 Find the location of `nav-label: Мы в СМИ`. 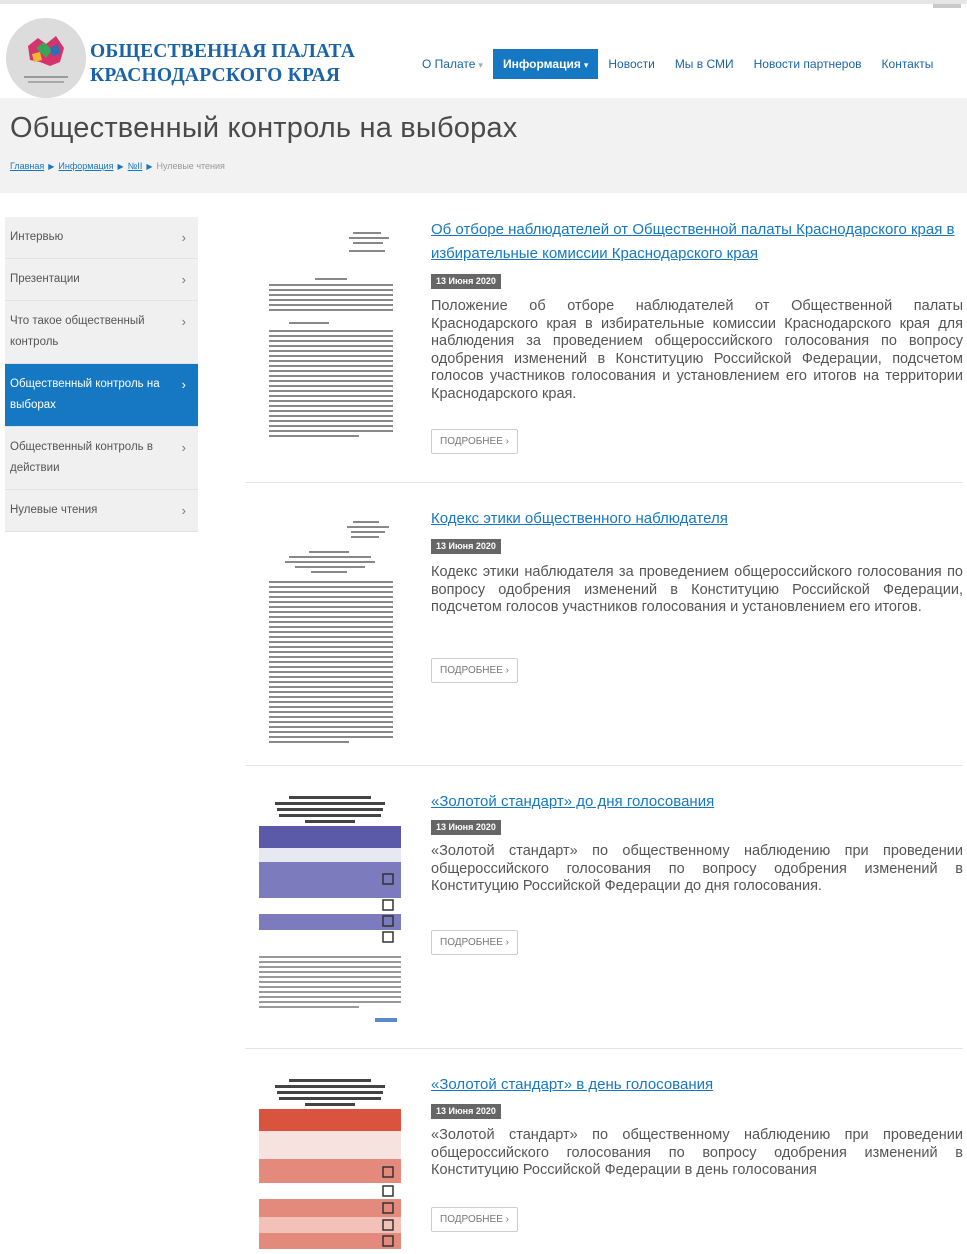

nav-label: Мы в СМИ is located at coordinates (704, 64).